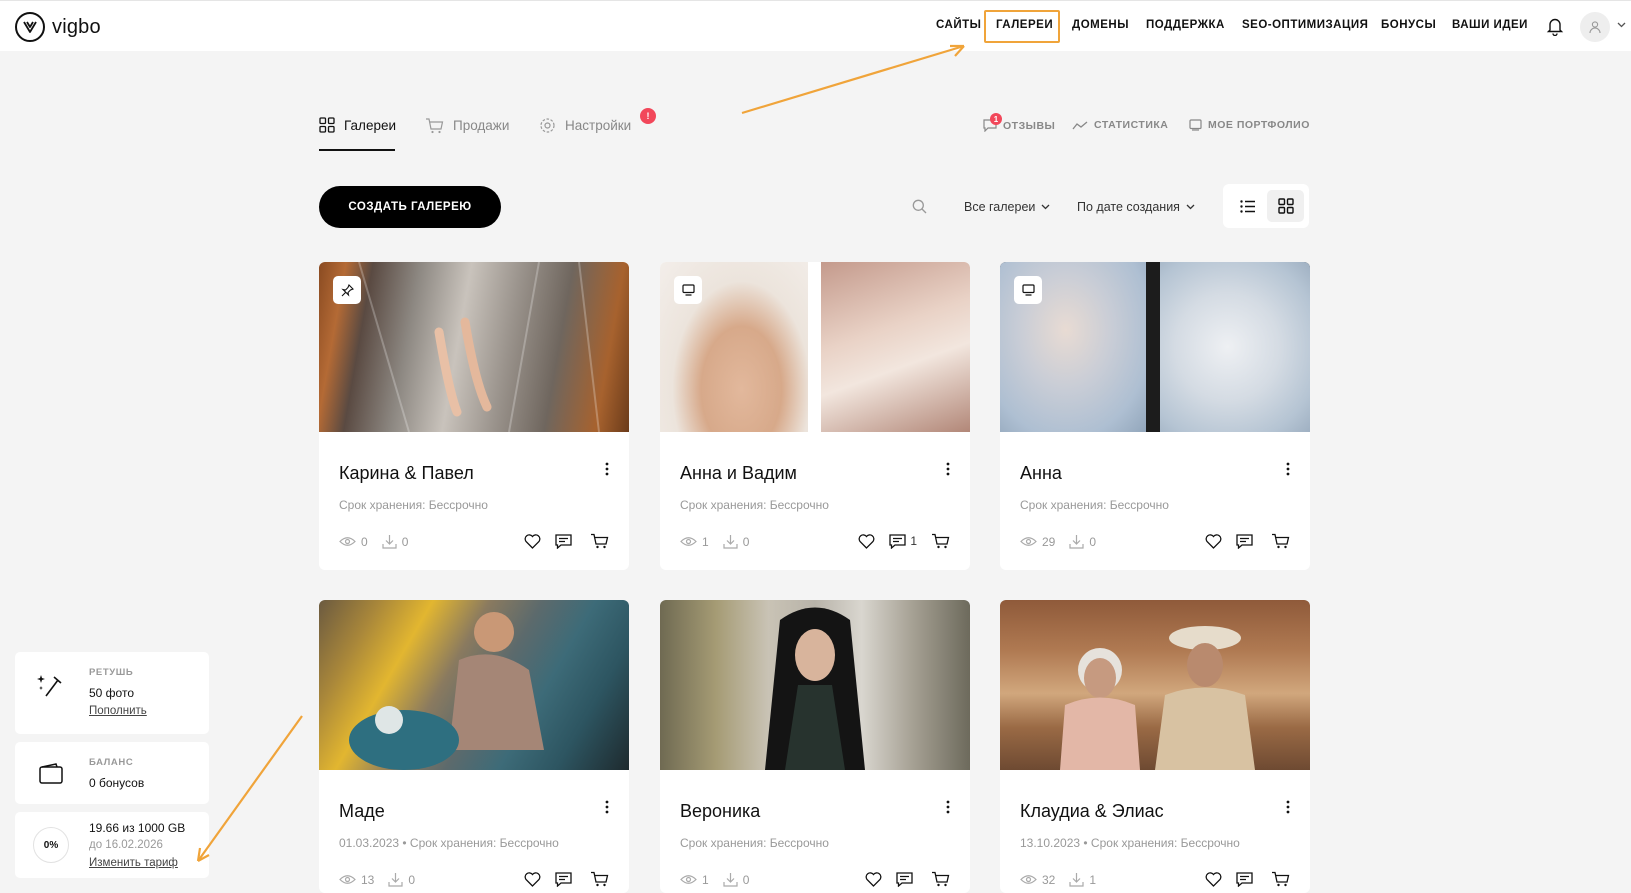 The width and height of the screenshot is (1631, 893). Describe the element at coordinates (1058, 879) in the screenshot. I see `gallery-stats: 32 1` at that location.